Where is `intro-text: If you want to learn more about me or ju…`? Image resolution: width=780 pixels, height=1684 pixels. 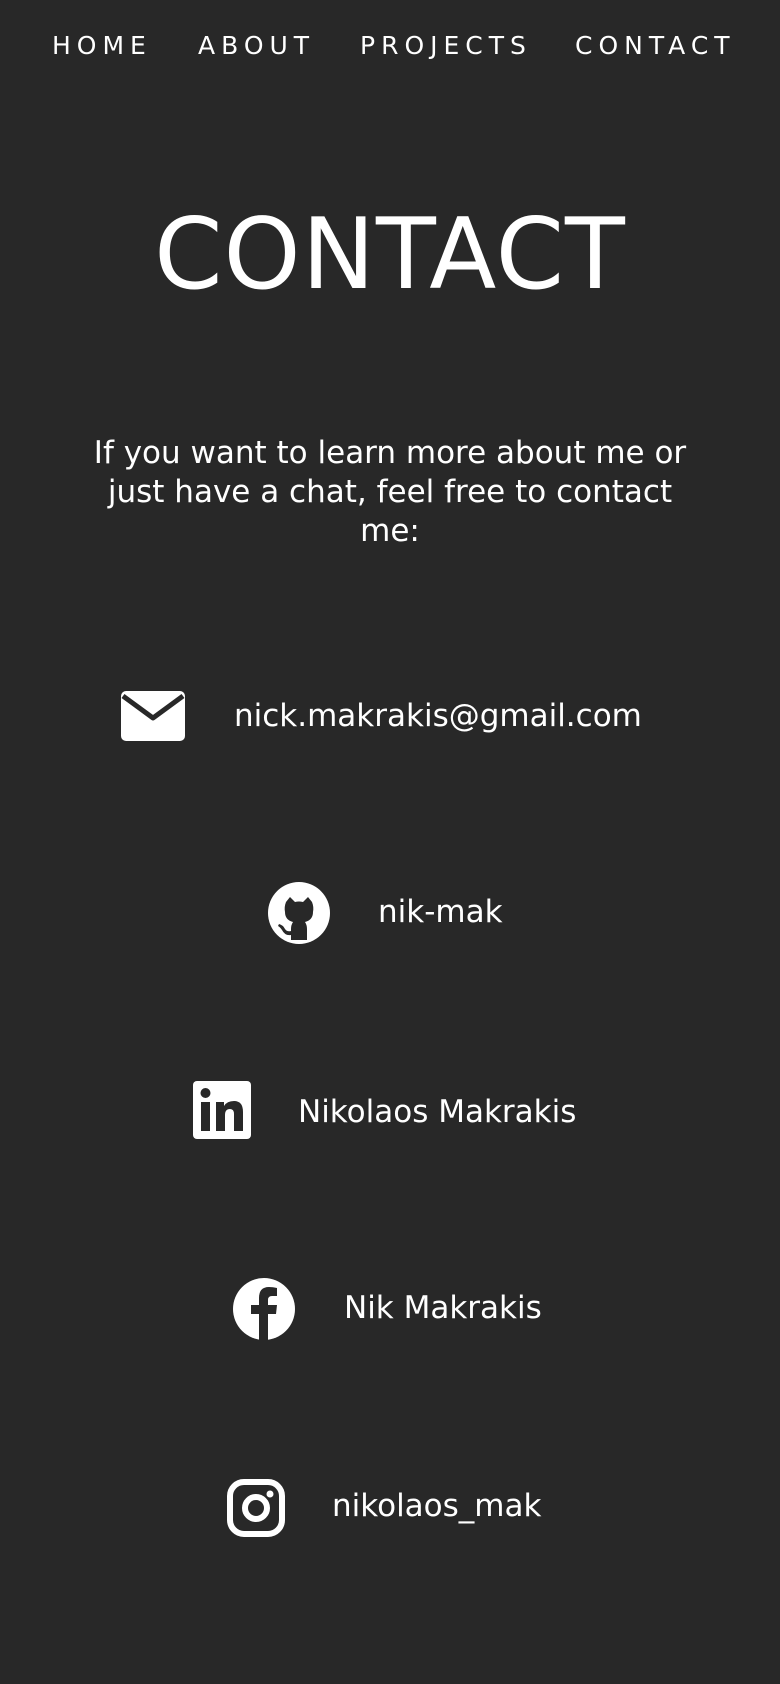 intro-text: If you want to learn more about me or ju… is located at coordinates (390, 492).